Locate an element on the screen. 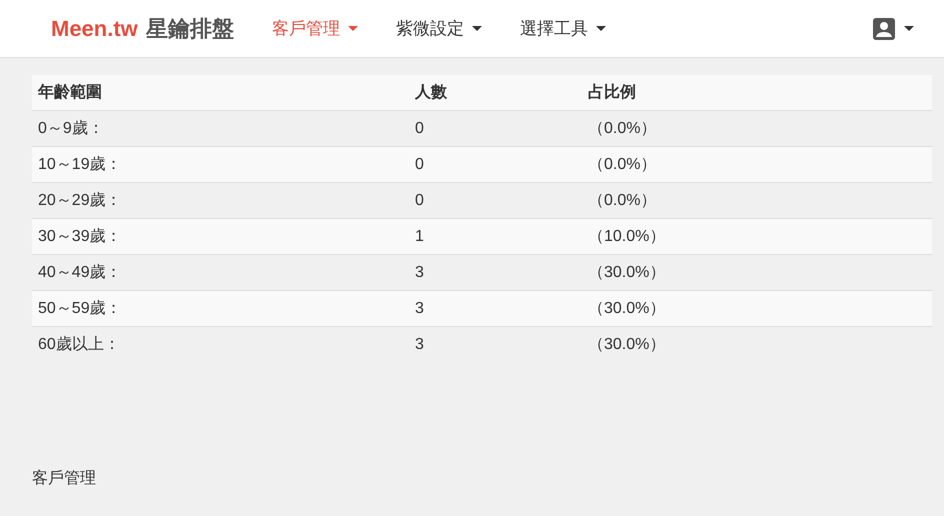 This screenshot has width=944, height=516. column-header: 占比例 is located at coordinates (757, 92).